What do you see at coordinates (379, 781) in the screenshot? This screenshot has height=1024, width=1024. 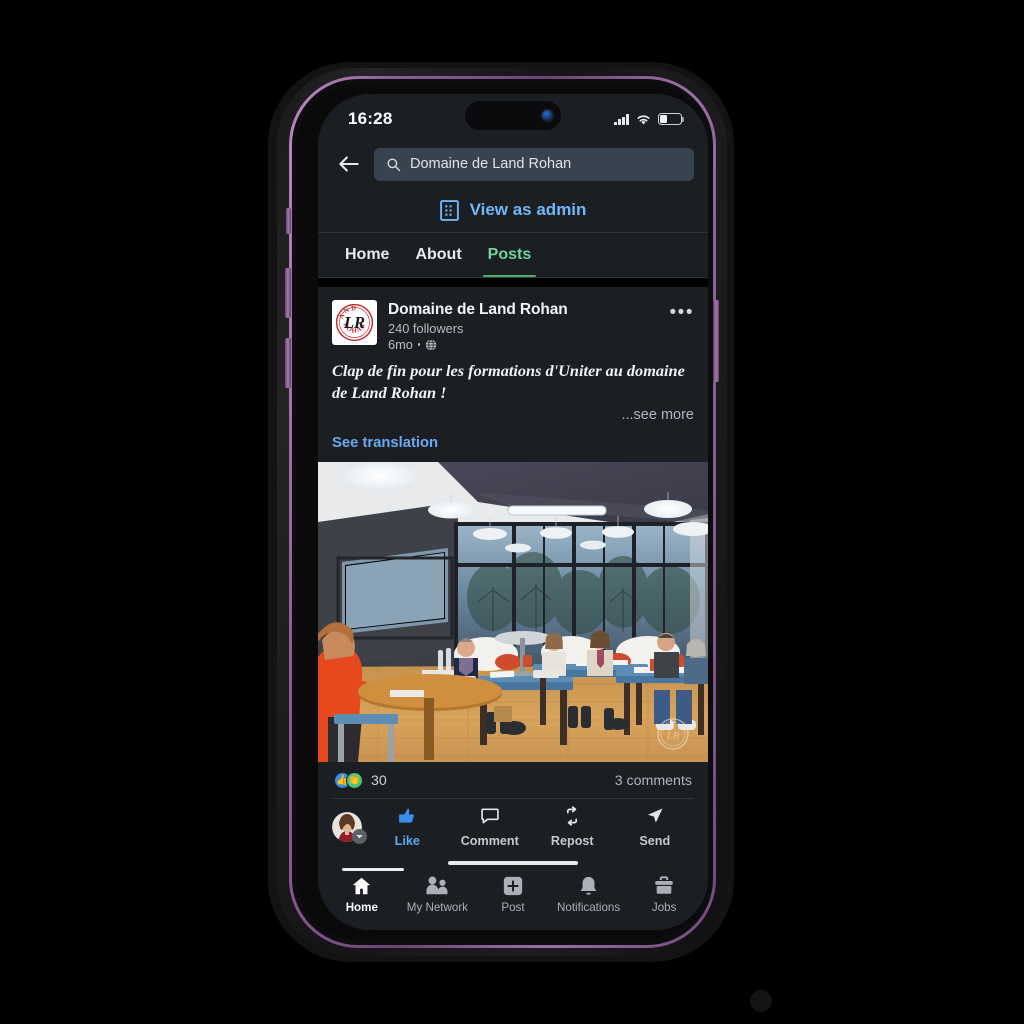 I see `reaction-count: 30` at bounding box center [379, 781].